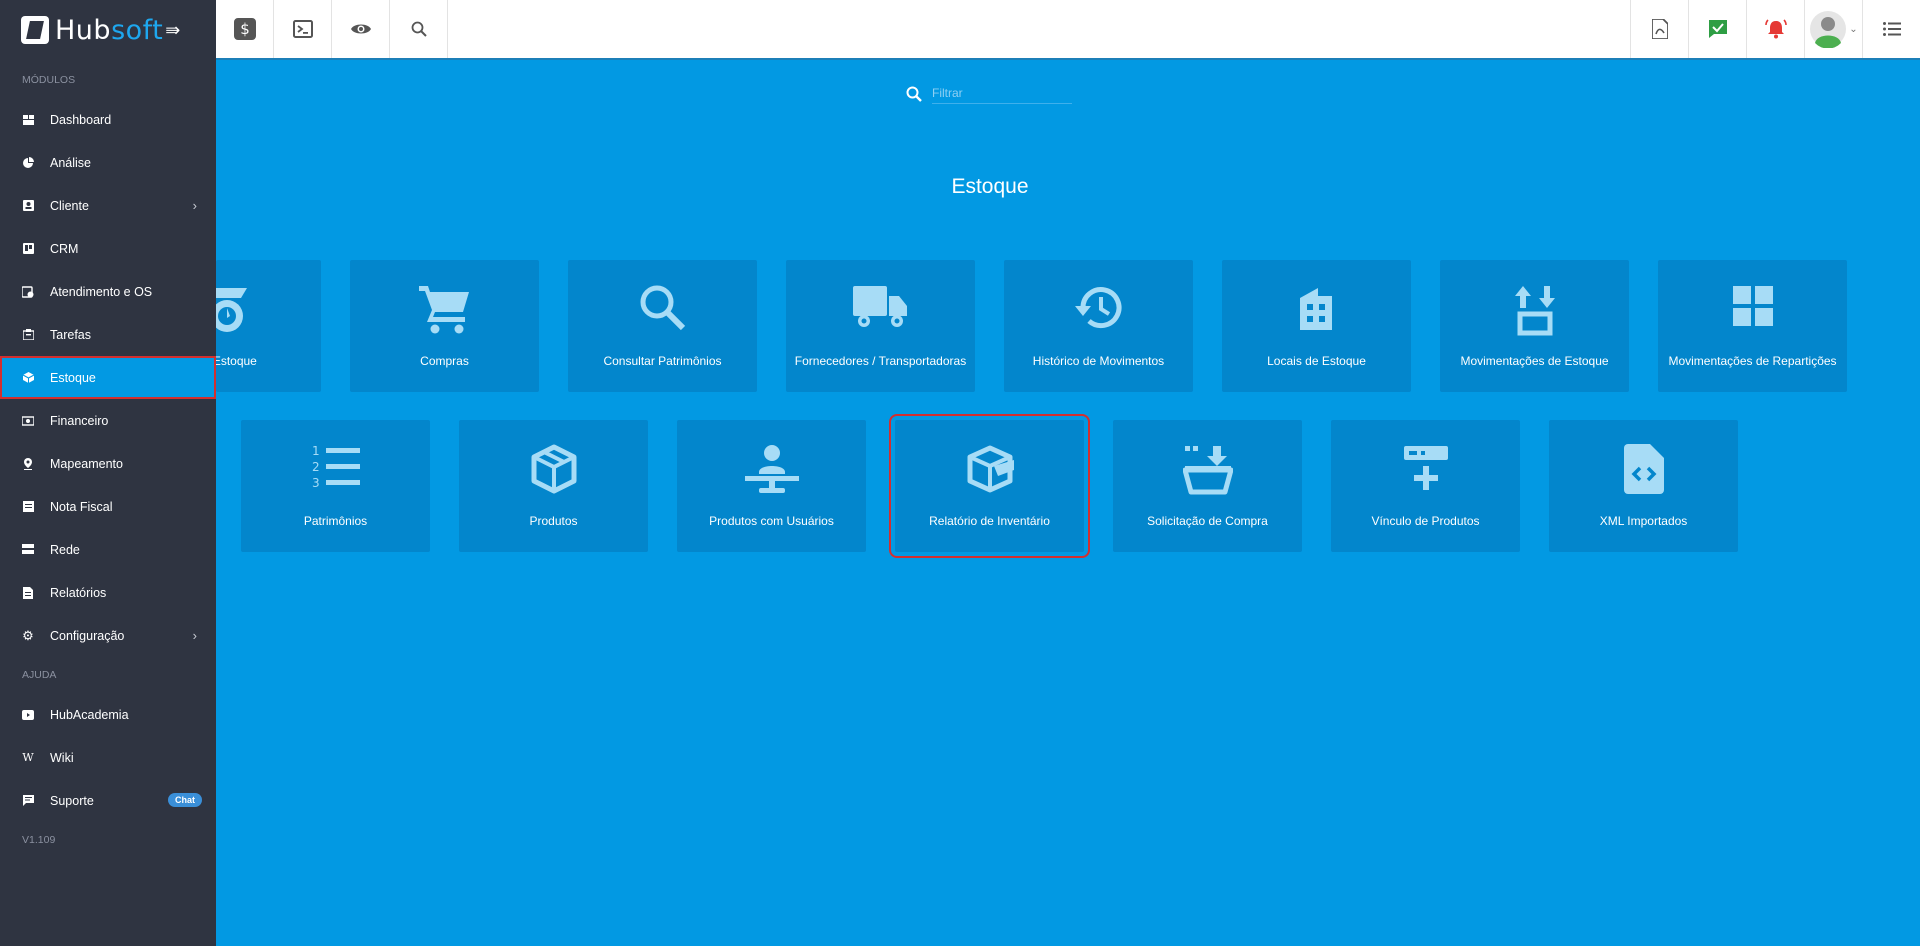  Describe the element at coordinates (1534, 361) in the screenshot. I see `tile-label: Movimentações de Estoque` at that location.